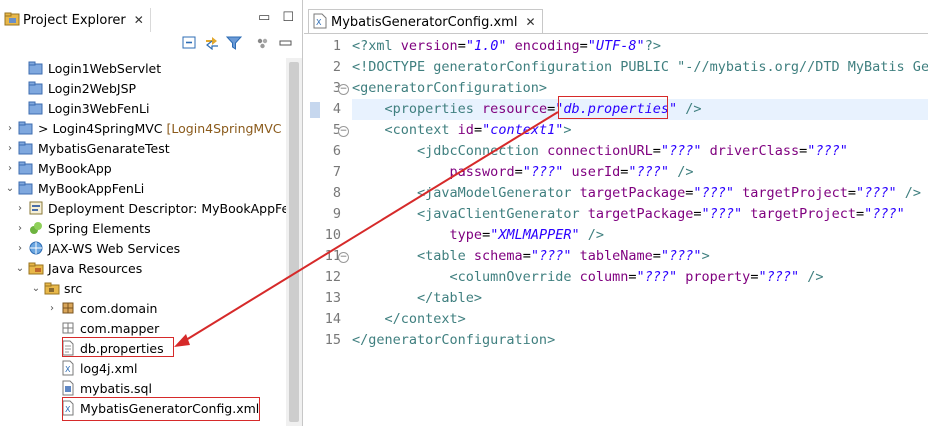 Image resolution: width=928 pixels, height=426 pixels. I want to click on line-number: 14, so click(332, 319).